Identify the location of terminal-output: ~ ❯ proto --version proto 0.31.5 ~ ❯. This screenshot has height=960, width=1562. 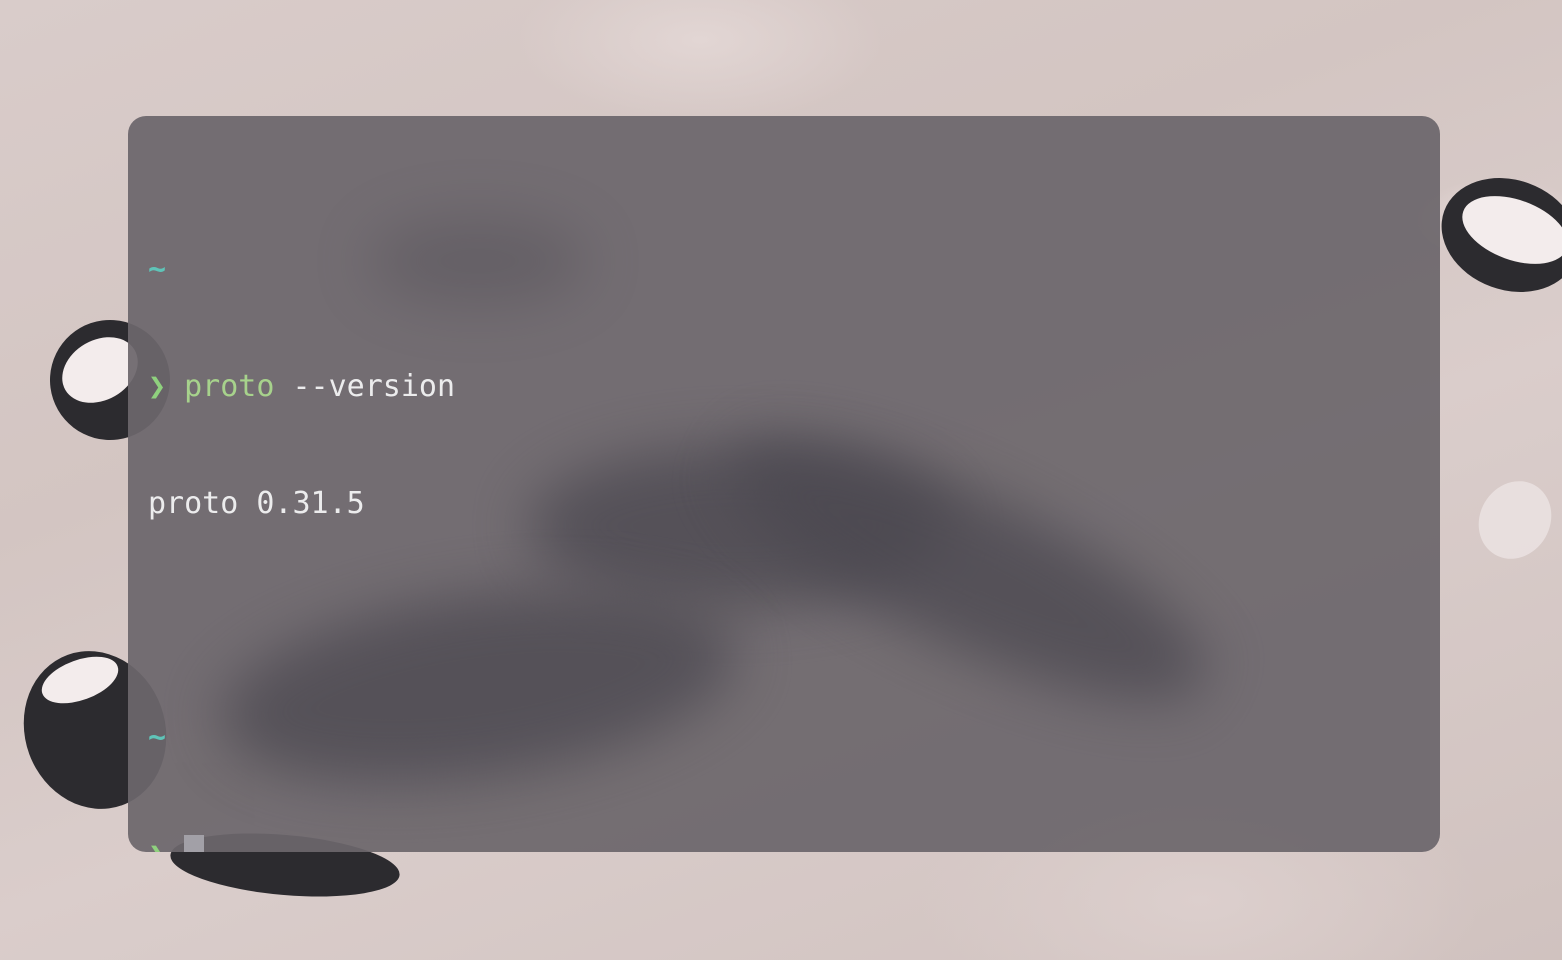
(301, 512).